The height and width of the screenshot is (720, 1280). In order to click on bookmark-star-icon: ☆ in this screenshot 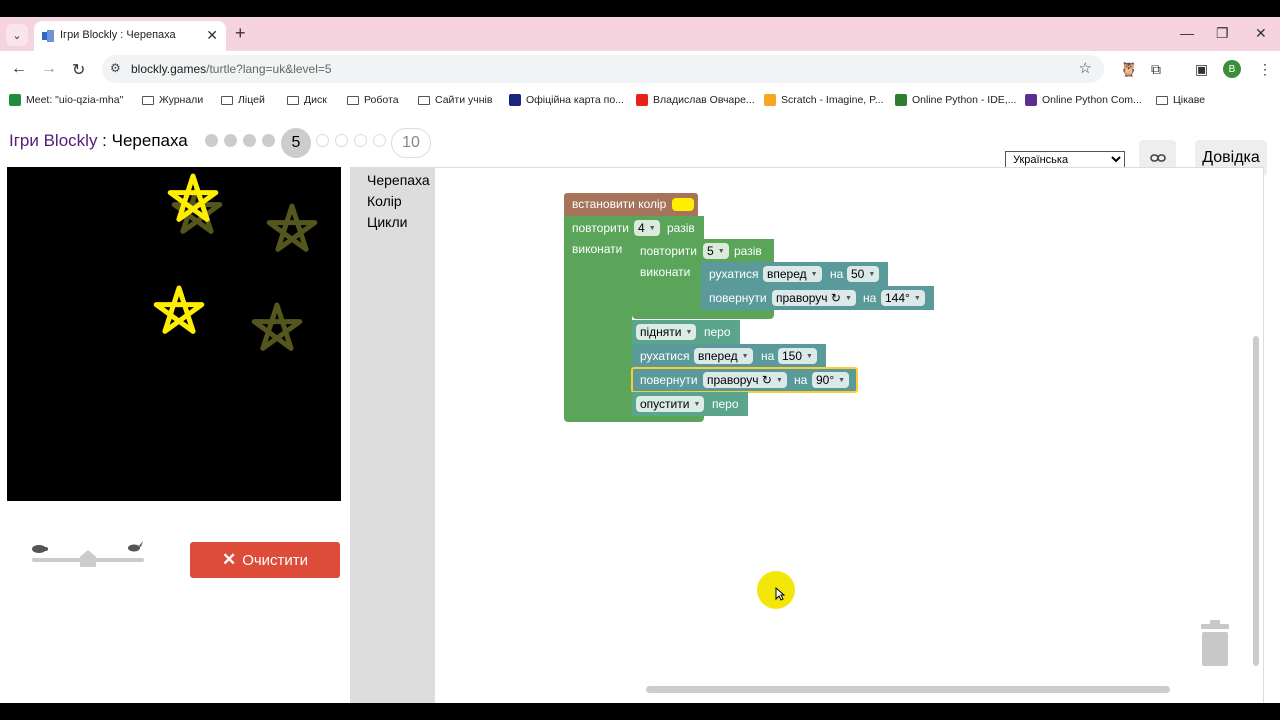, I will do `click(1085, 68)`.